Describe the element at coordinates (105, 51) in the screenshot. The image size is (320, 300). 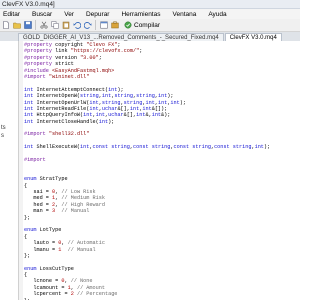
I see `code-token: "https://clevofx.com/"` at that location.